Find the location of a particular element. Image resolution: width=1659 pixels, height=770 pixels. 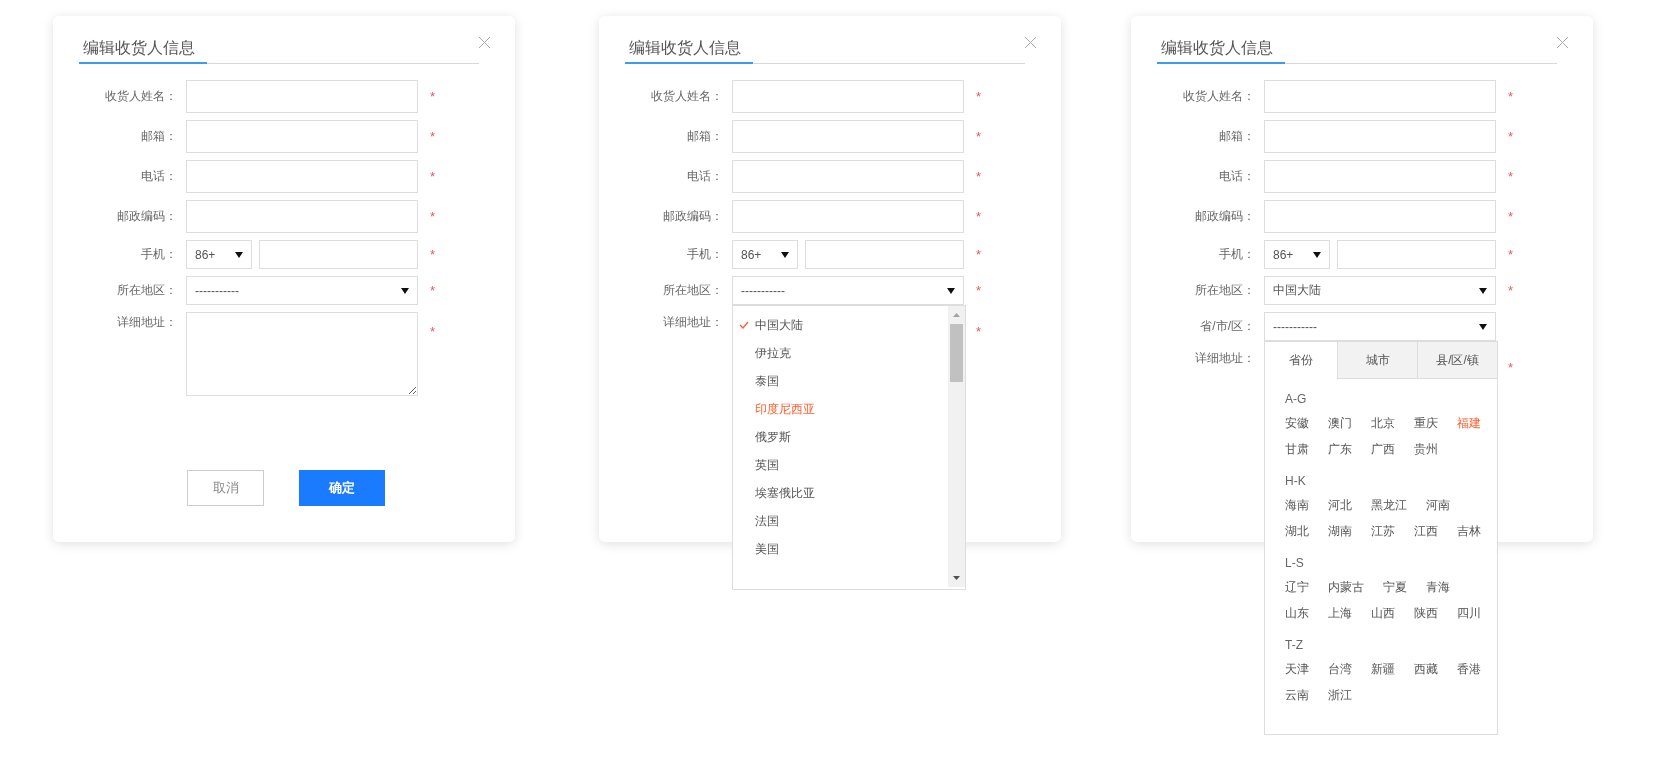

field-label: 电话： is located at coordinates (158, 176).